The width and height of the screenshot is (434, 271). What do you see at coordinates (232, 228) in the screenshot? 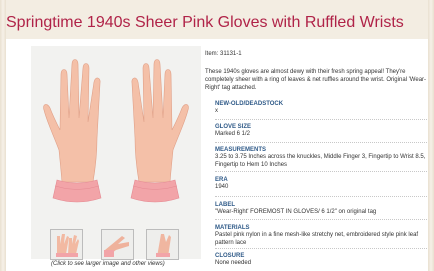
I see `spec-label: MATERIALS` at bounding box center [232, 228].